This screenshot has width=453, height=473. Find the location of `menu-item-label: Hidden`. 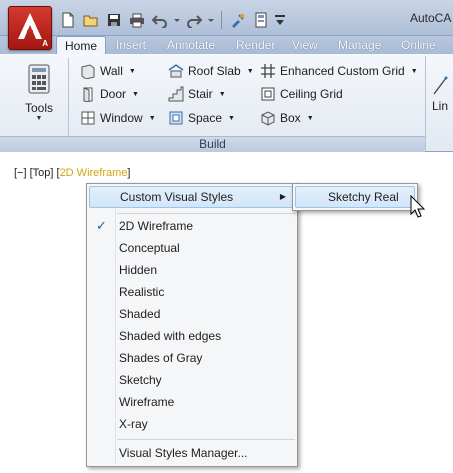

menu-item-label: Hidden is located at coordinates (138, 270).